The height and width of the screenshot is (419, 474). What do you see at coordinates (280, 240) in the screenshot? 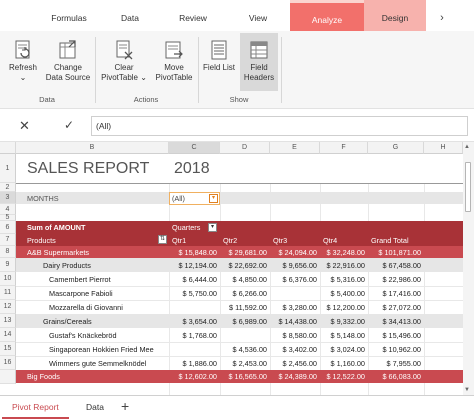
I see `qtr3-header: Qtr3` at bounding box center [280, 240].